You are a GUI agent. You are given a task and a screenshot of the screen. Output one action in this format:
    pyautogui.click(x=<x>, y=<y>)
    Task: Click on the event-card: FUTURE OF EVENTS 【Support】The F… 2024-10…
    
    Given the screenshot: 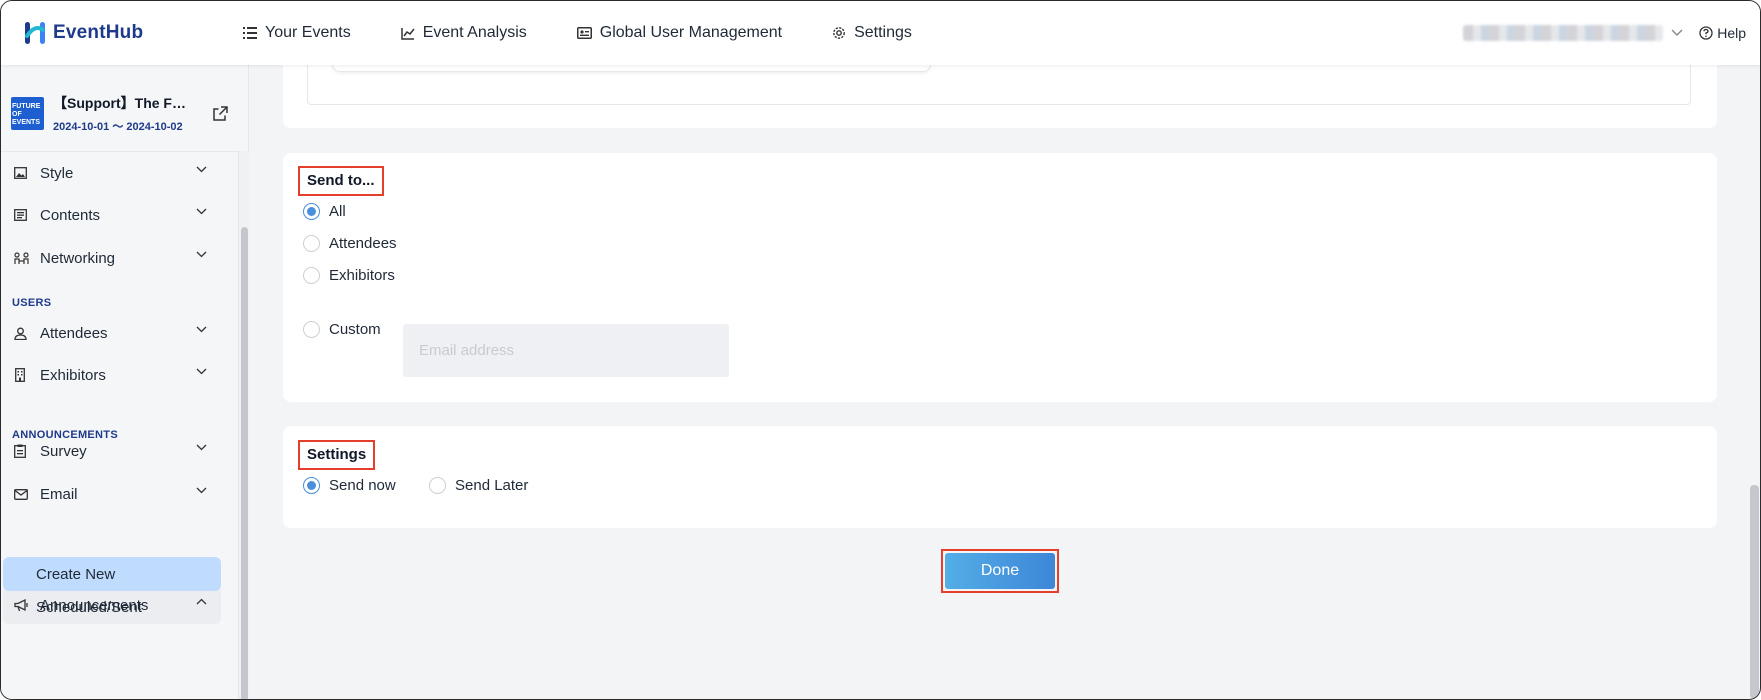 What is the action you would take?
    pyautogui.click(x=126, y=113)
    